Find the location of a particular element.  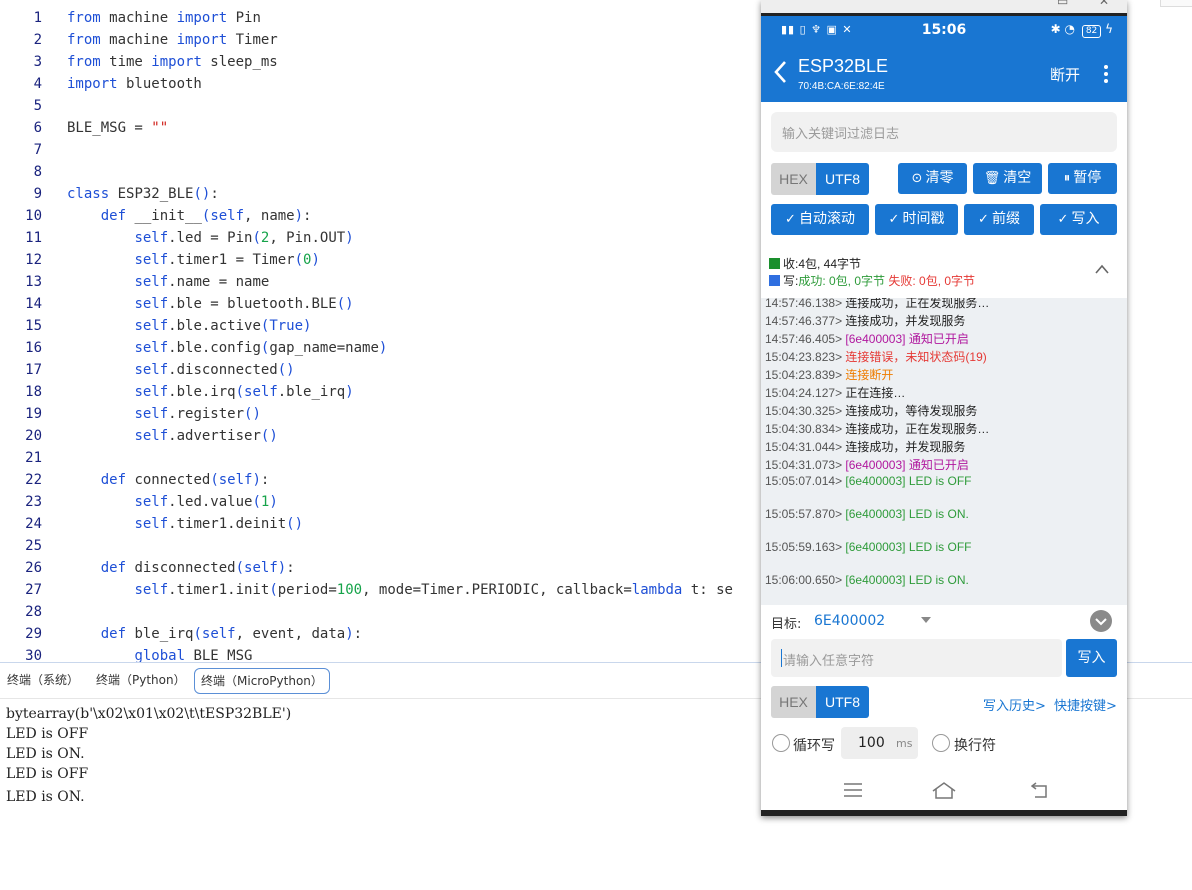

log-entry: 15:04:31.044> 连接成功，并发现服务 is located at coordinates (865, 446).